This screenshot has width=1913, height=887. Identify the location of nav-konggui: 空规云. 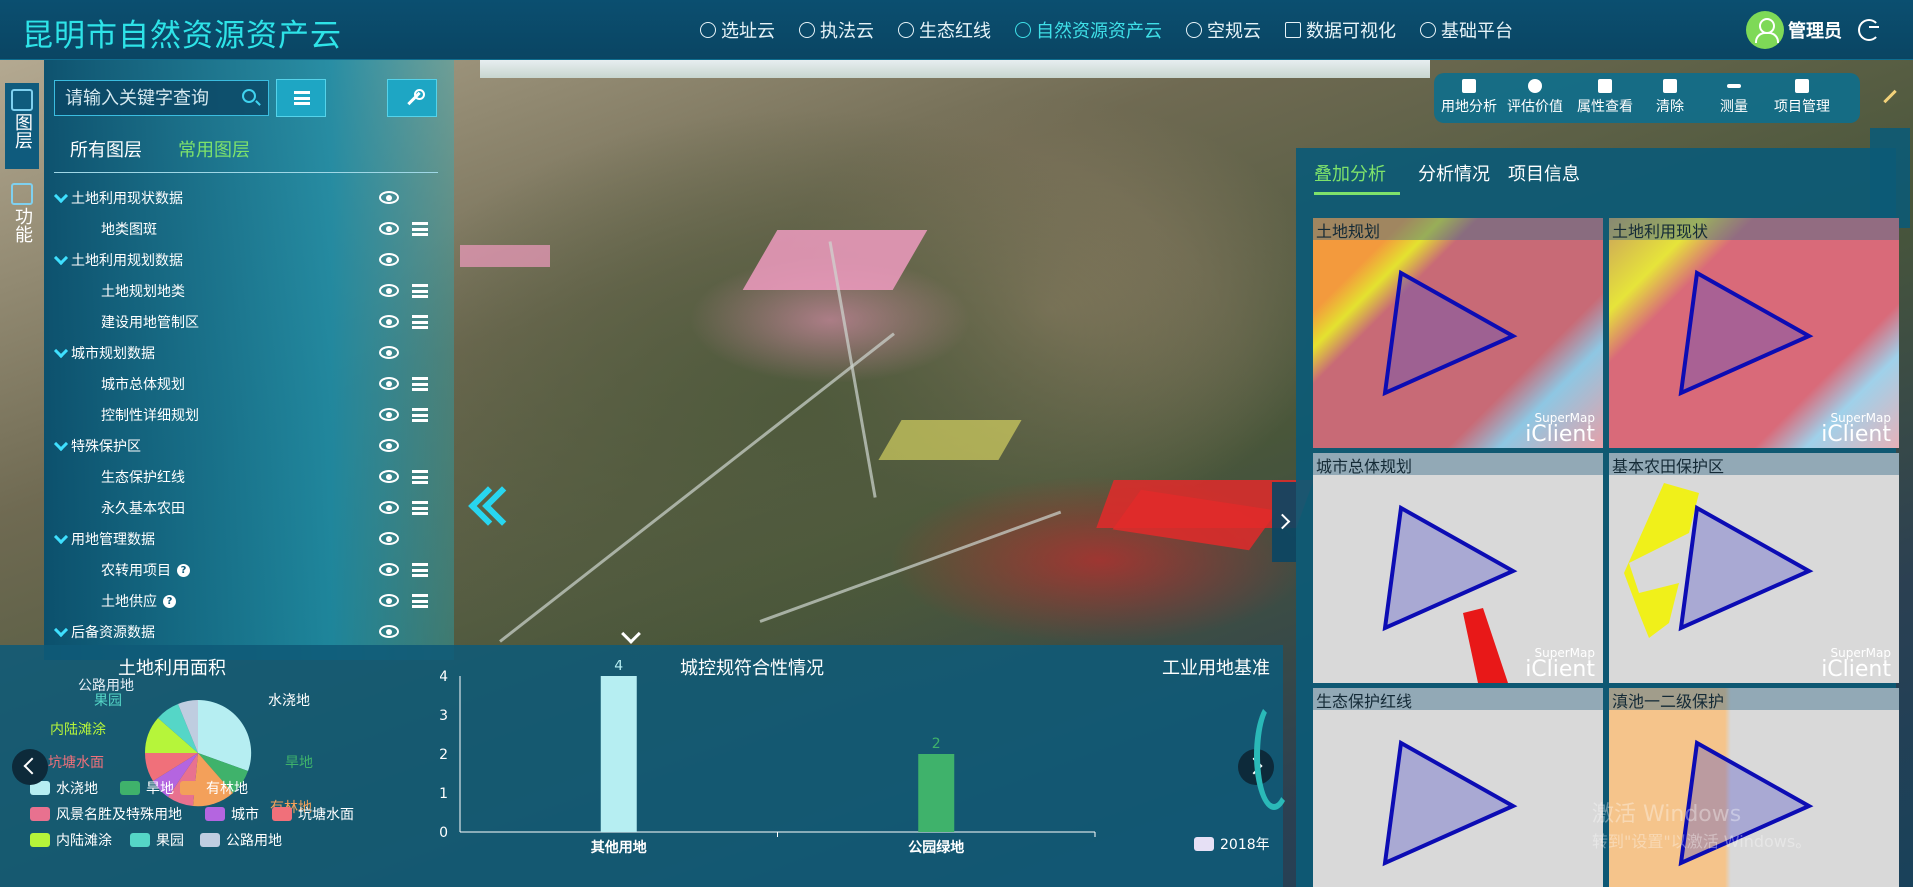
(1223, 30).